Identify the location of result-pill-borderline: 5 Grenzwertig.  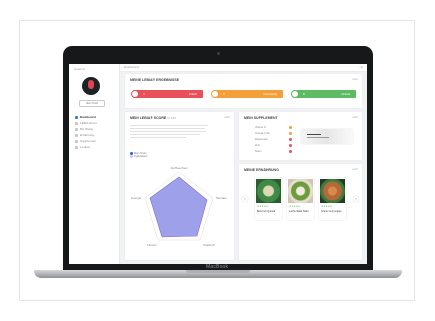
(247, 94).